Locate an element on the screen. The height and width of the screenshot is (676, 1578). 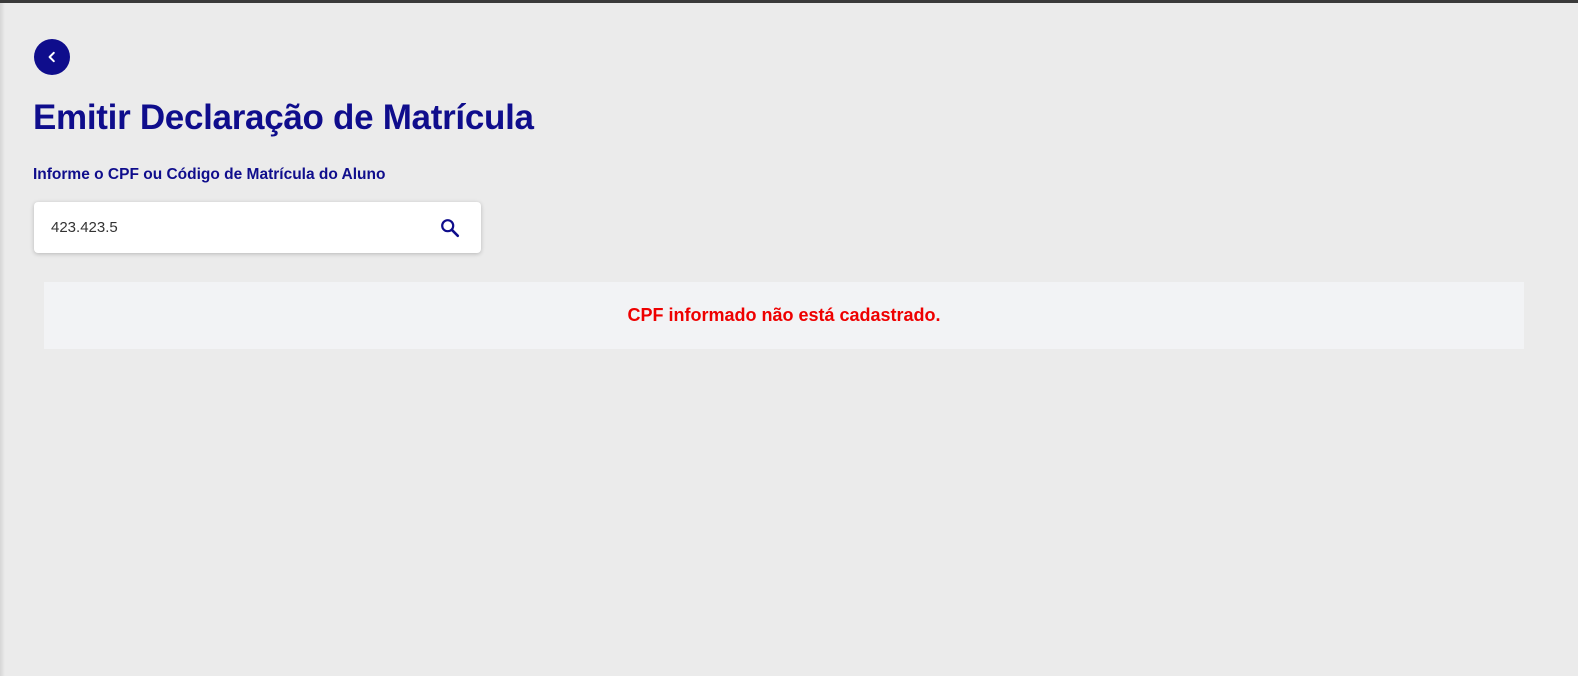
window-top-border is located at coordinates (789, 1).